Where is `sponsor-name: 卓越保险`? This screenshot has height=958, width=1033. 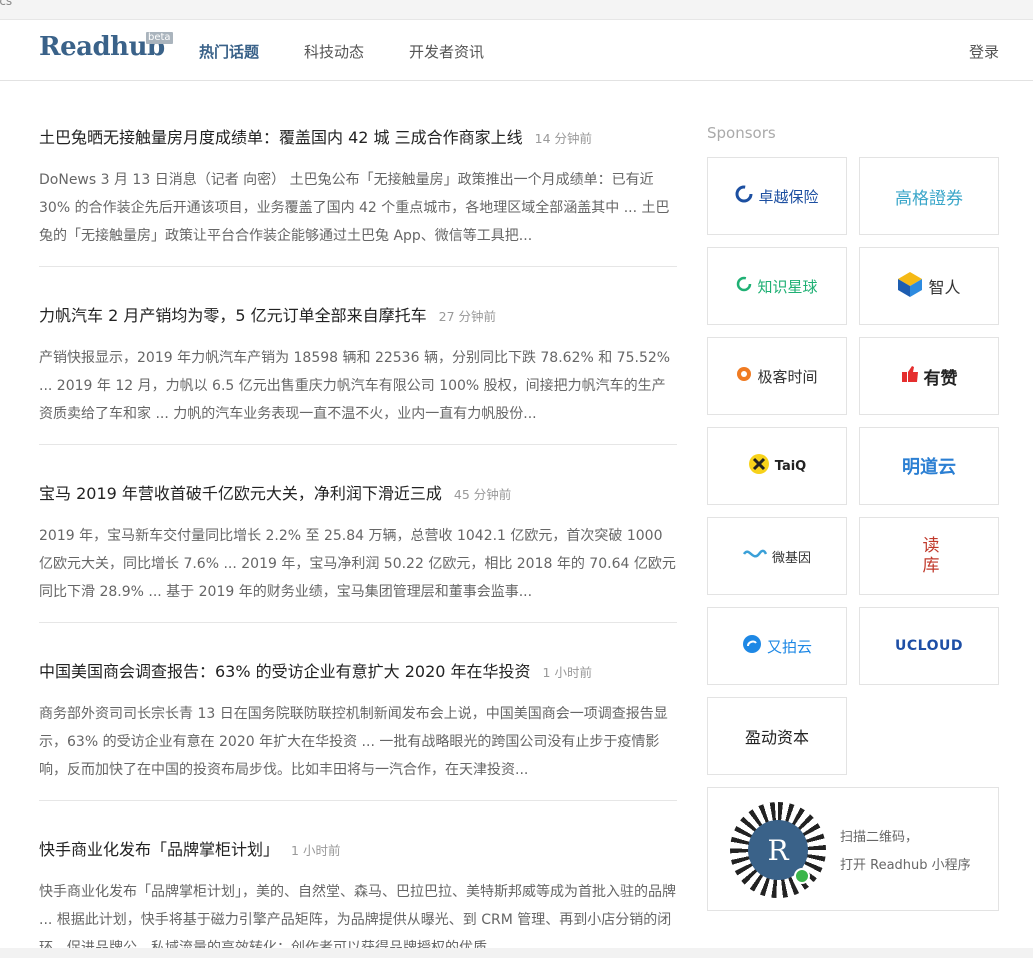 sponsor-name: 卓越保险 is located at coordinates (788, 196).